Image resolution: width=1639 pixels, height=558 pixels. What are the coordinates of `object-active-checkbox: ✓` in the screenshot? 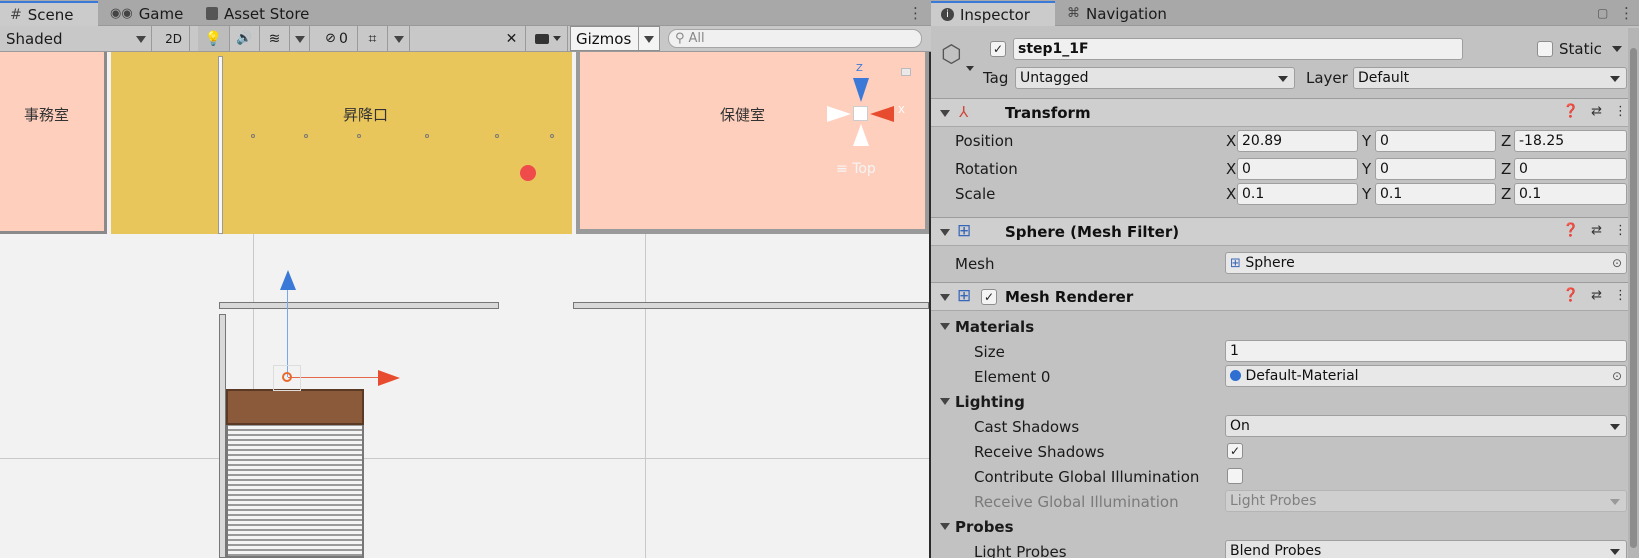 It's located at (998, 49).